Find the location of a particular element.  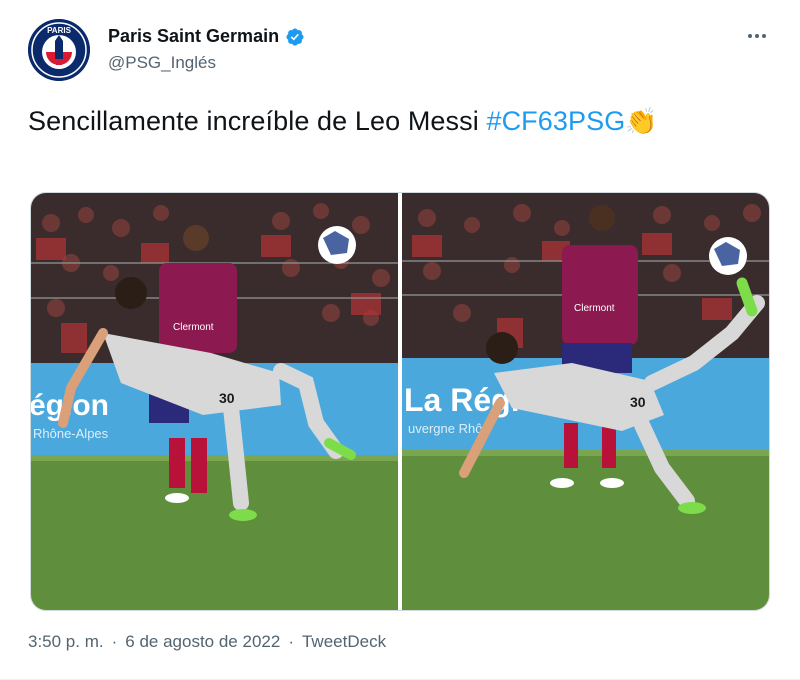

clapping-hands-icon: 👏 is located at coordinates (641, 121).